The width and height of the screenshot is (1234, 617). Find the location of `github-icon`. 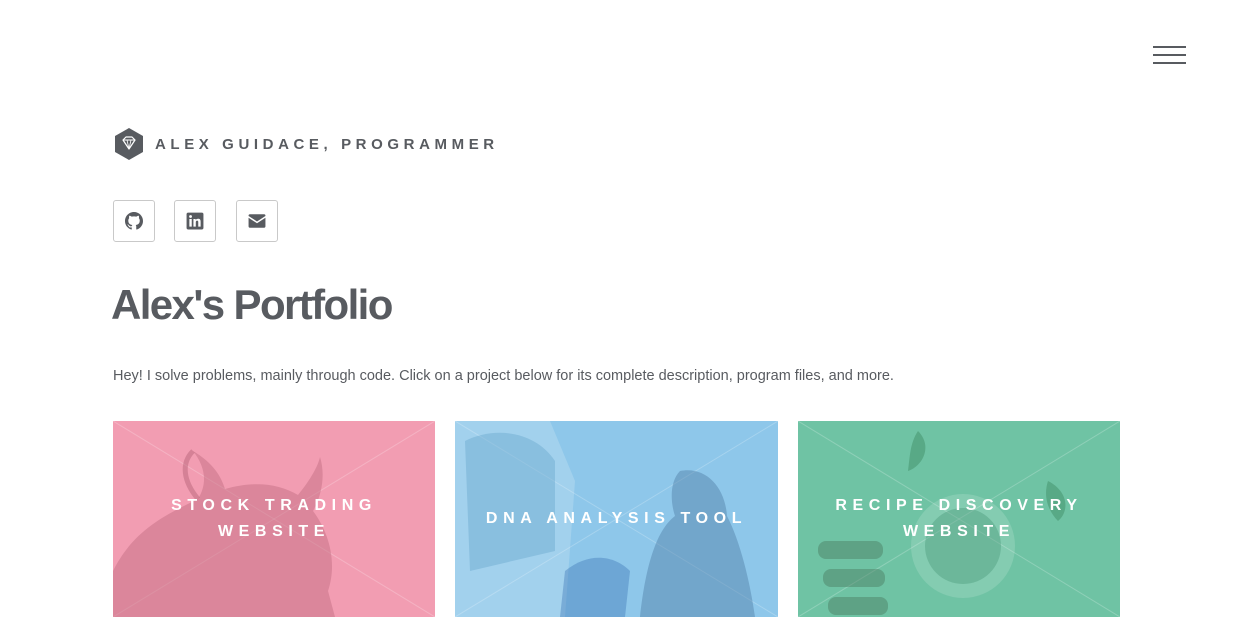

github-icon is located at coordinates (134, 221).